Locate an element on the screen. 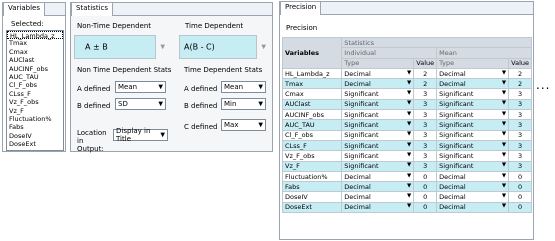 The width and height of the screenshot is (555, 241). t-b-defined-select: Min ▼ is located at coordinates (243, 104).